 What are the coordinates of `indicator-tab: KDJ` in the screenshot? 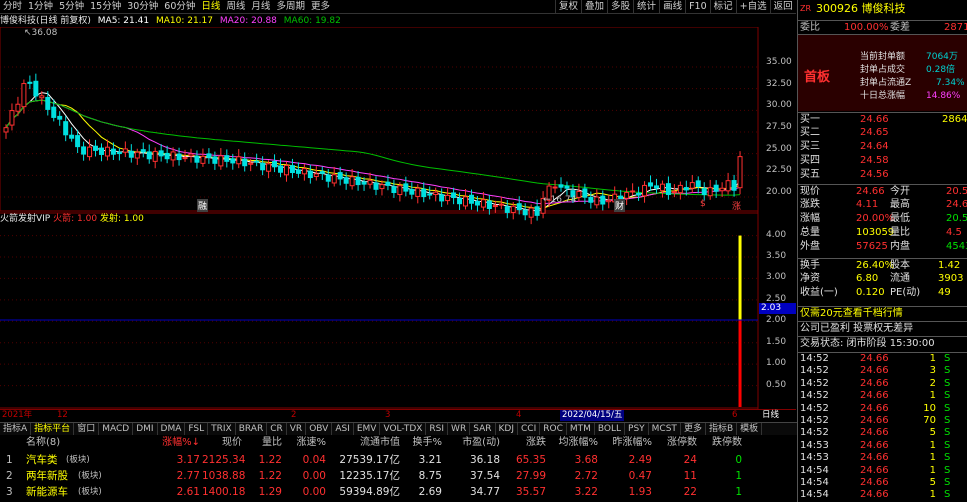 It's located at (507, 429).